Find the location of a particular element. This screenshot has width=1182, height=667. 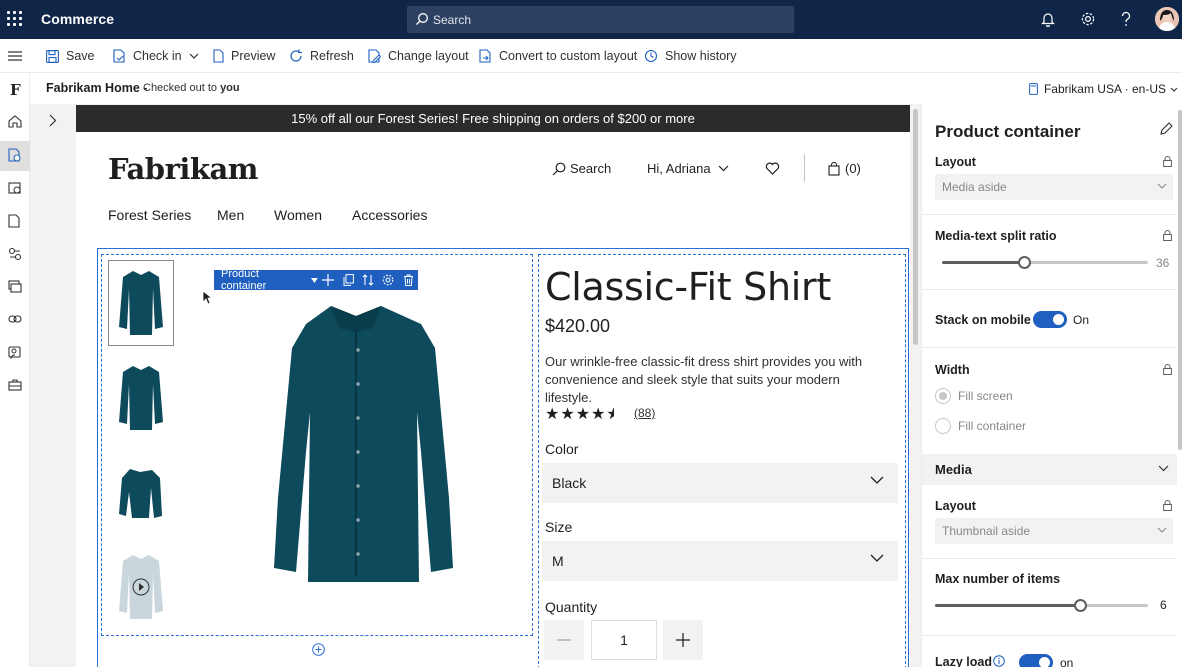

canvas-scrollbar-thumb is located at coordinates (915, 227).